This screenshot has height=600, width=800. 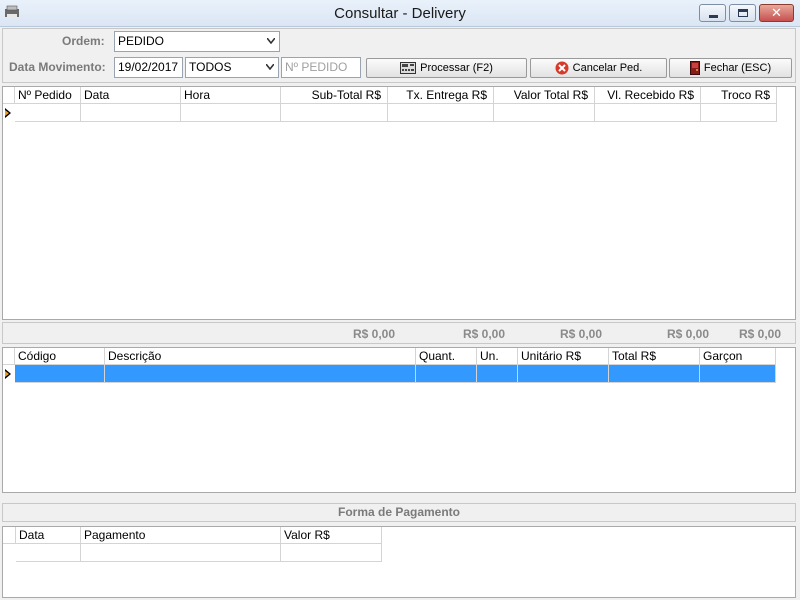 What do you see at coordinates (9, 95) in the screenshot?
I see `orders-indicator-header` at bounding box center [9, 95].